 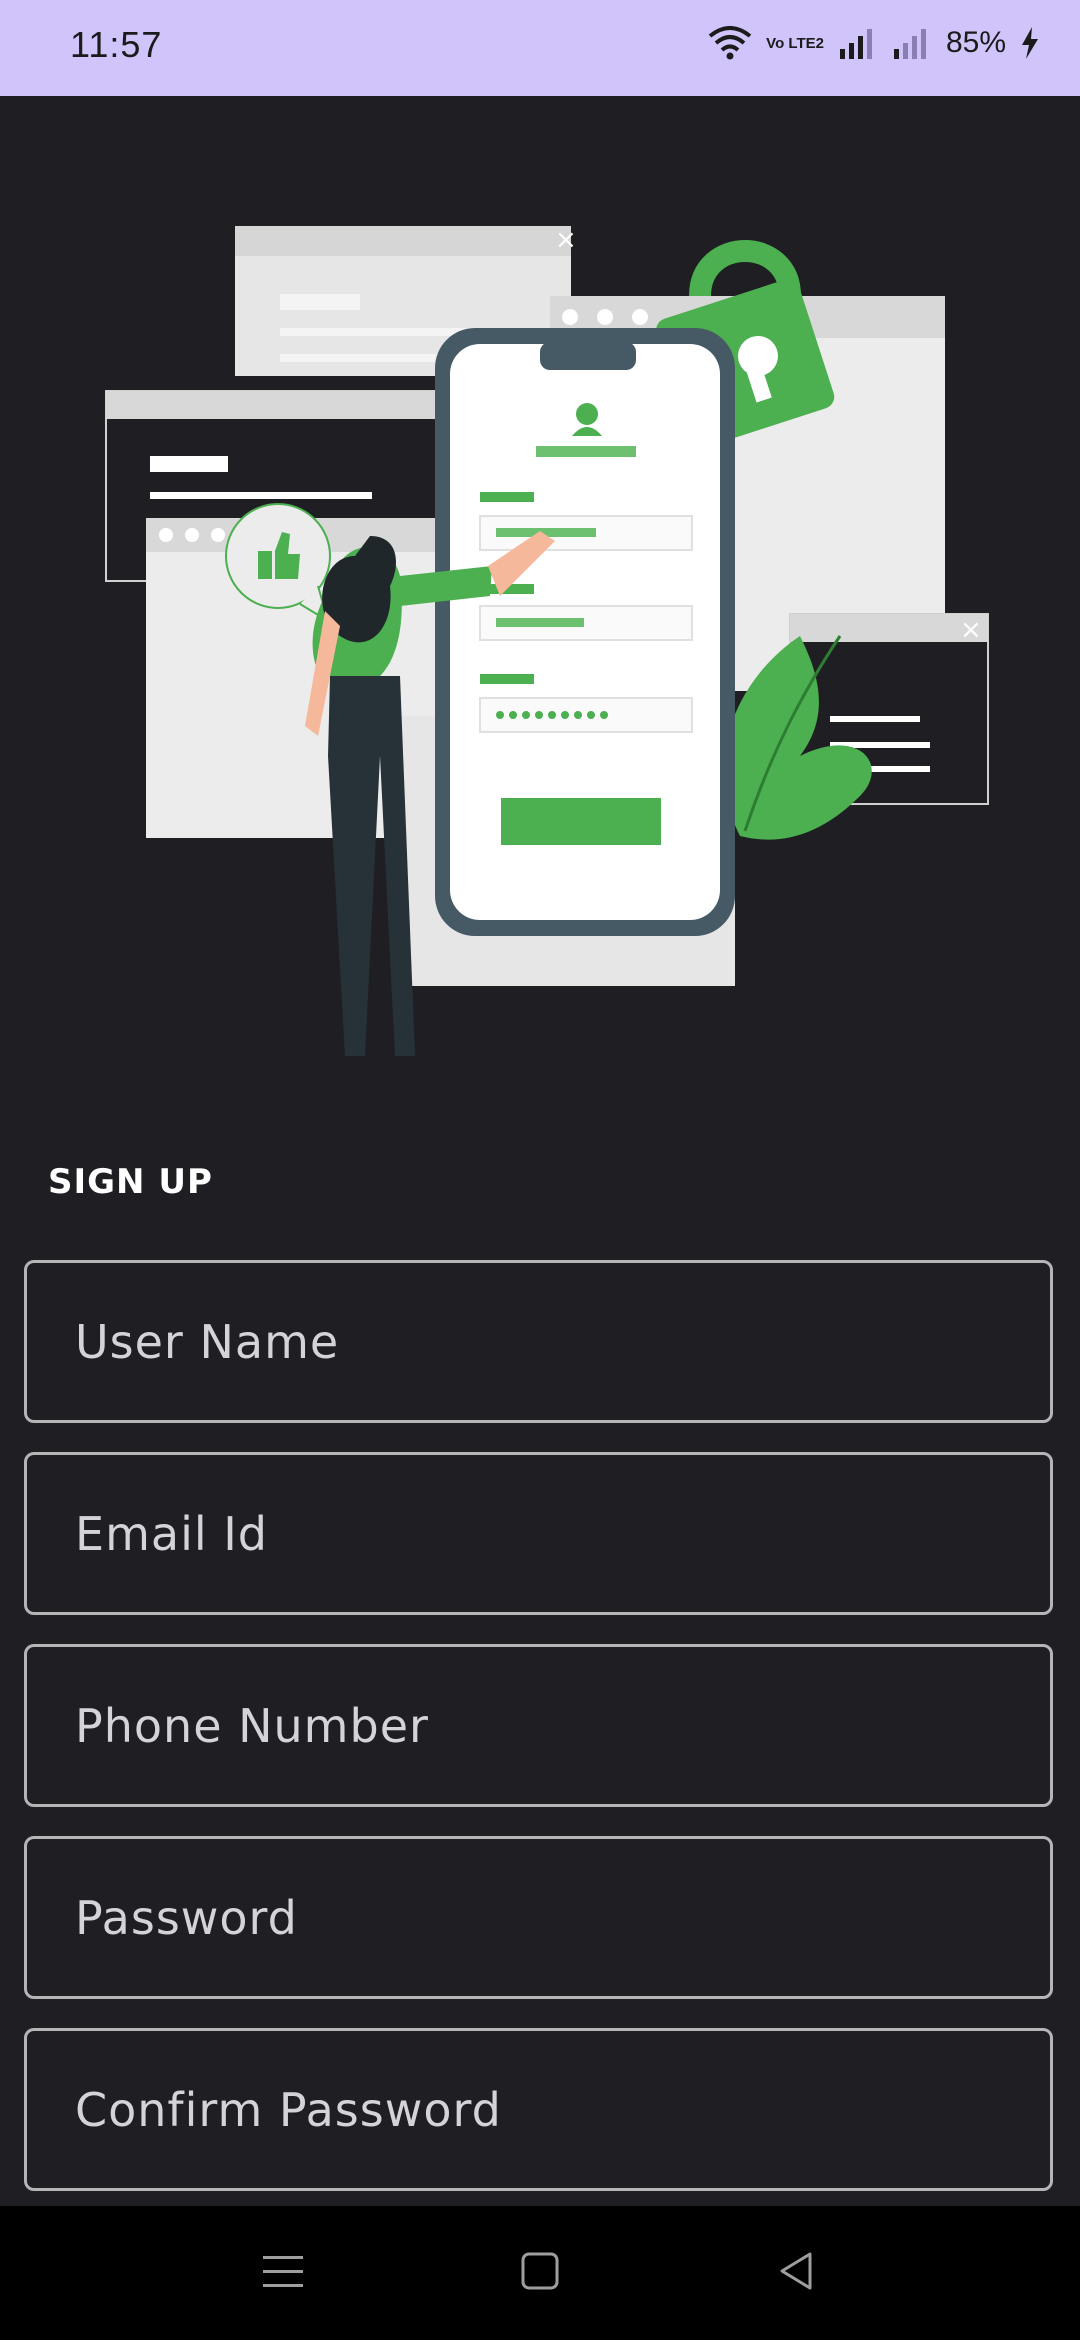 What do you see at coordinates (116, 44) in the screenshot?
I see `status-time: 11:57` at bounding box center [116, 44].